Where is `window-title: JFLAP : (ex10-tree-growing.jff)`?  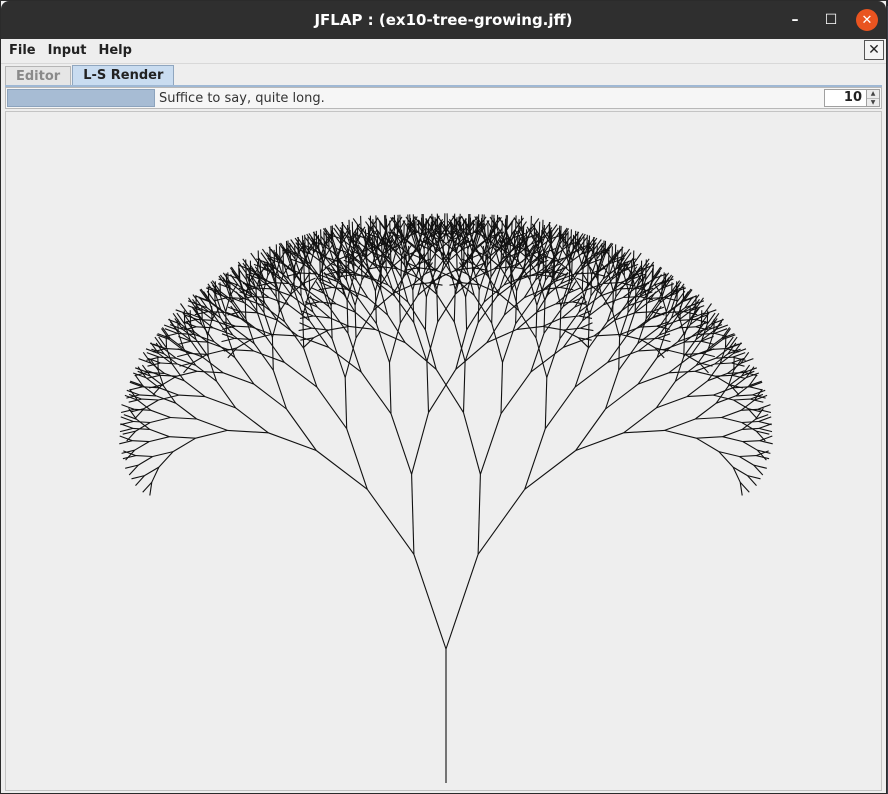 window-title: JFLAP : (ex10-tree-growing.jff) is located at coordinates (443, 20).